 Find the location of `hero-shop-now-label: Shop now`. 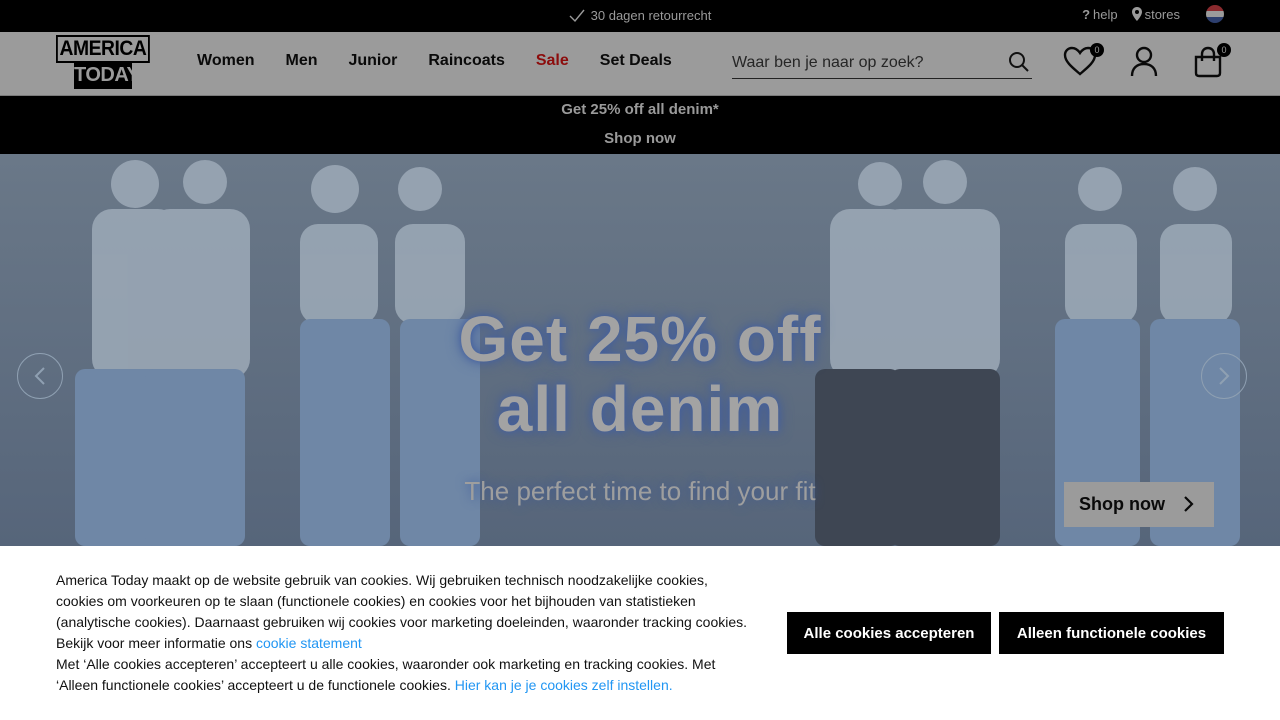

hero-shop-now-label: Shop now is located at coordinates (1122, 504).